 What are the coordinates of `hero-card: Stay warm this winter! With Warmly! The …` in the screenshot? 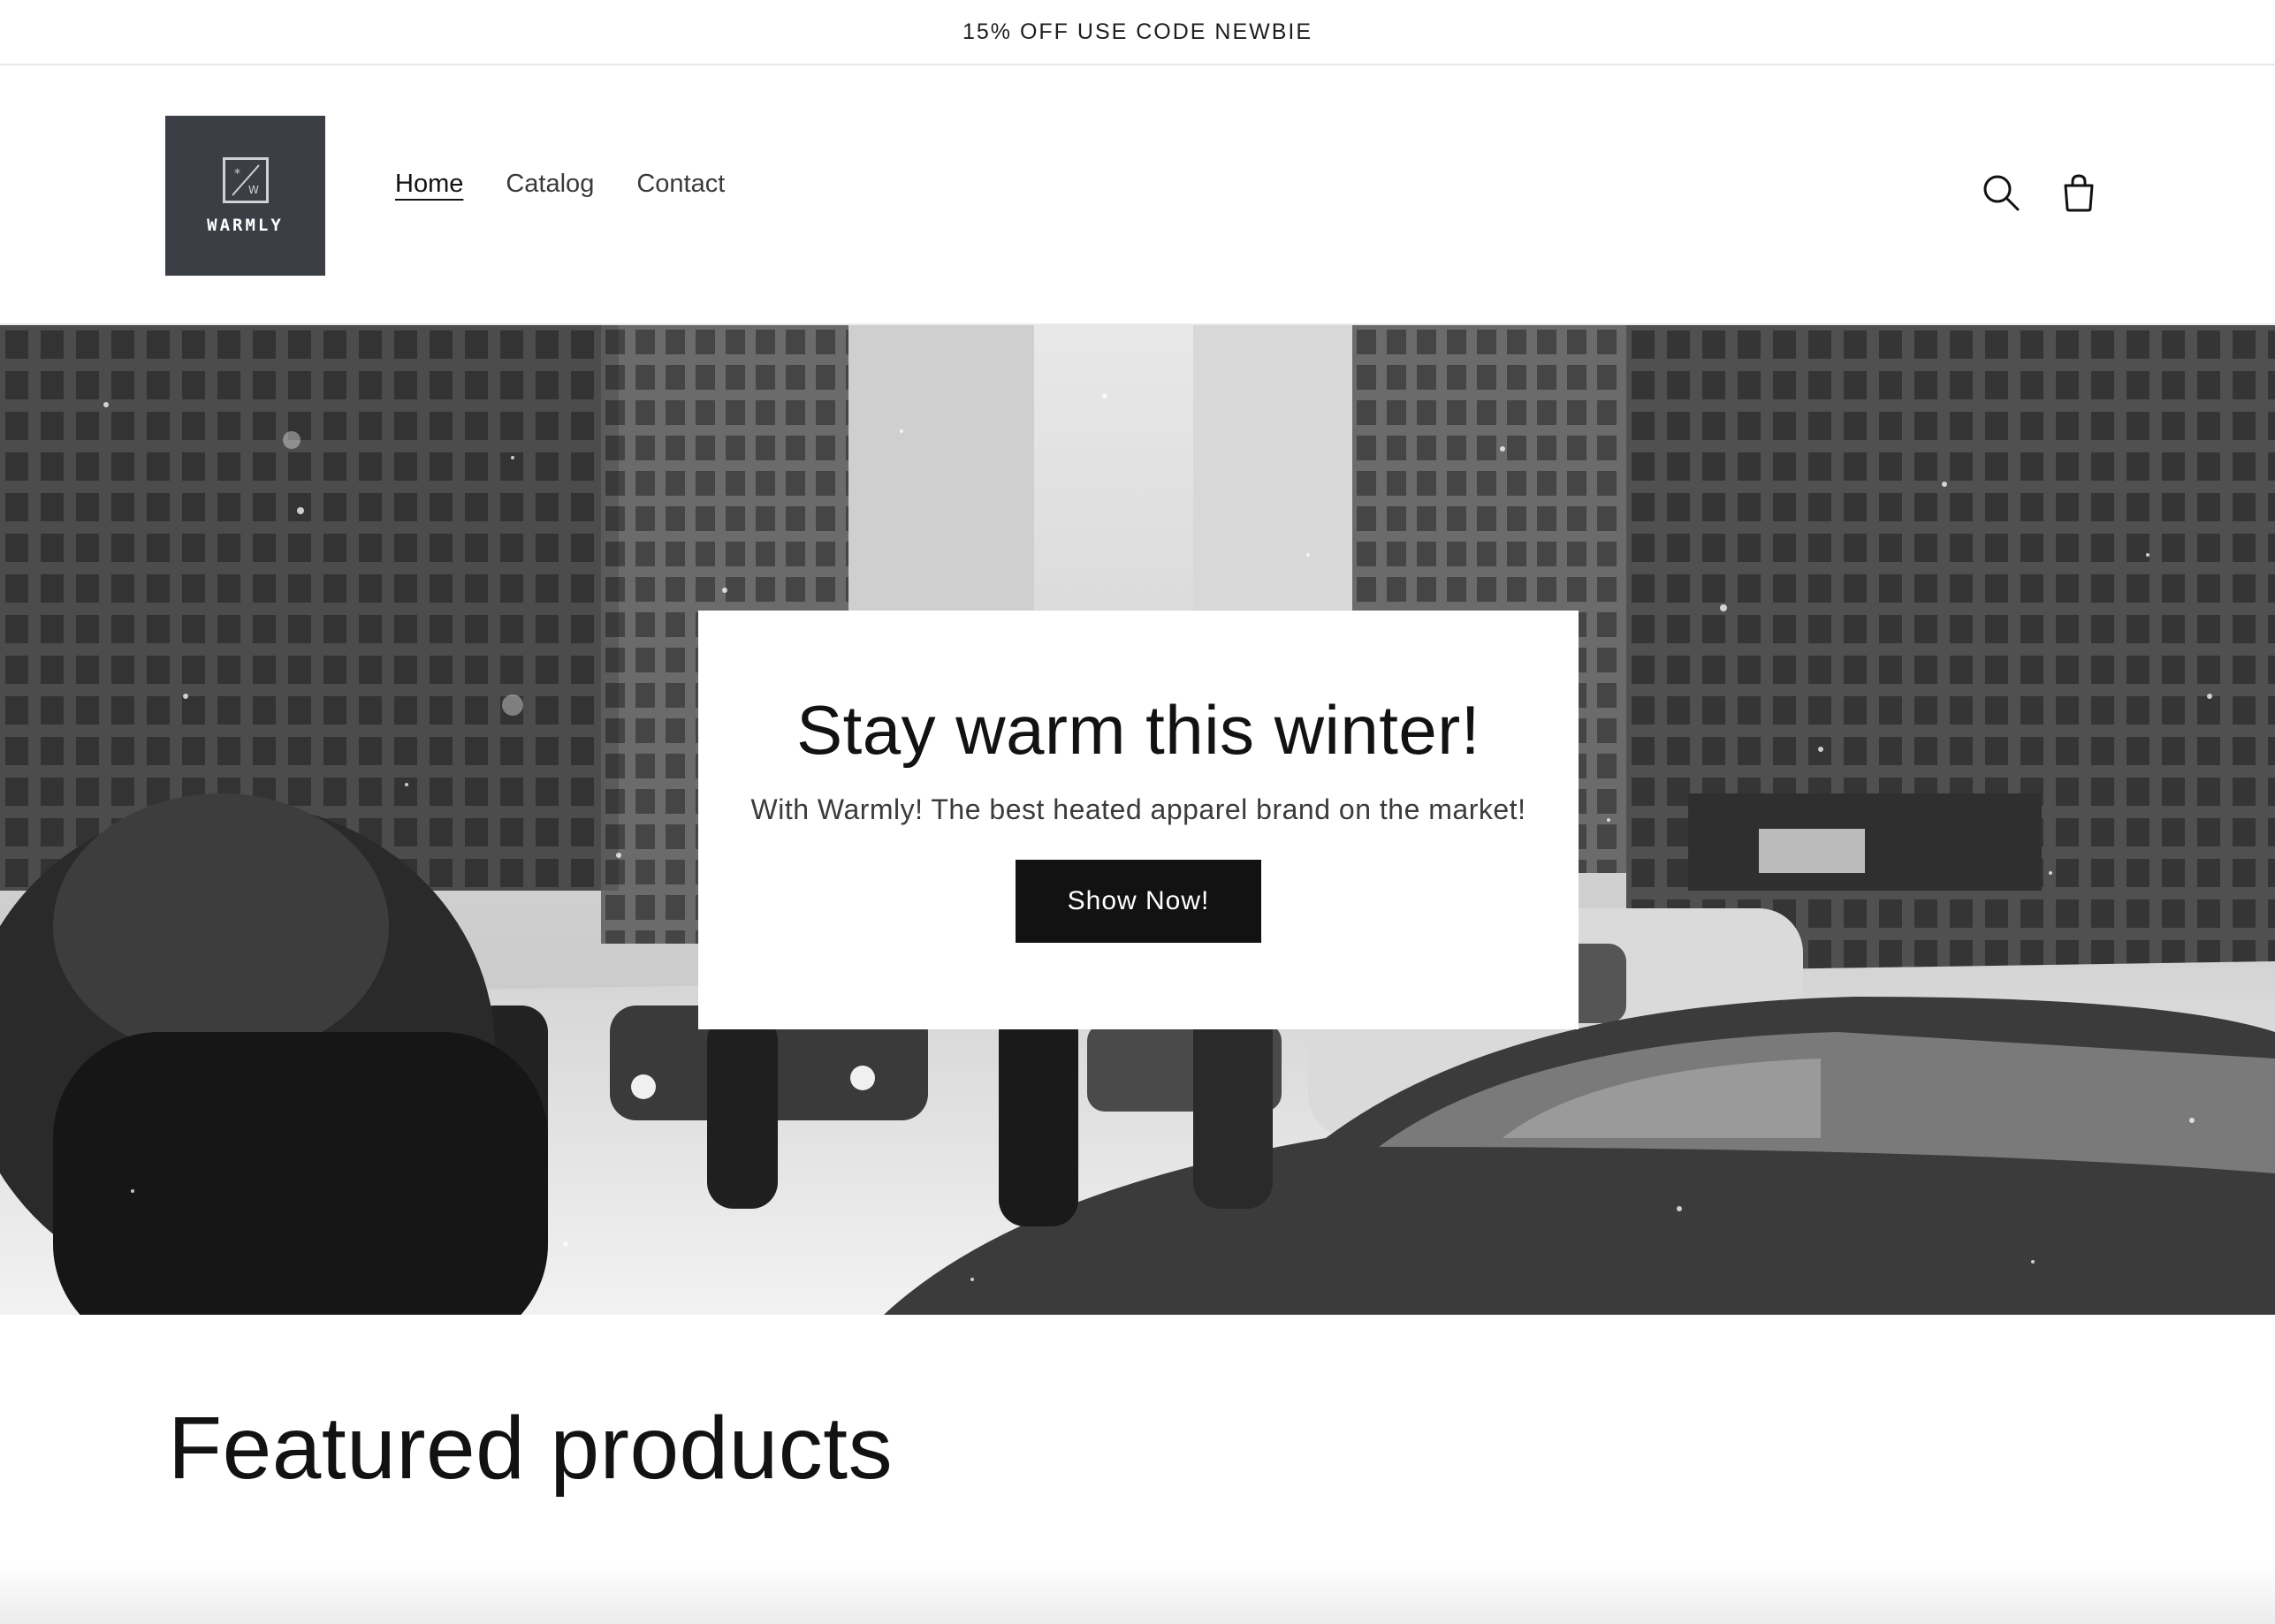 It's located at (1138, 820).